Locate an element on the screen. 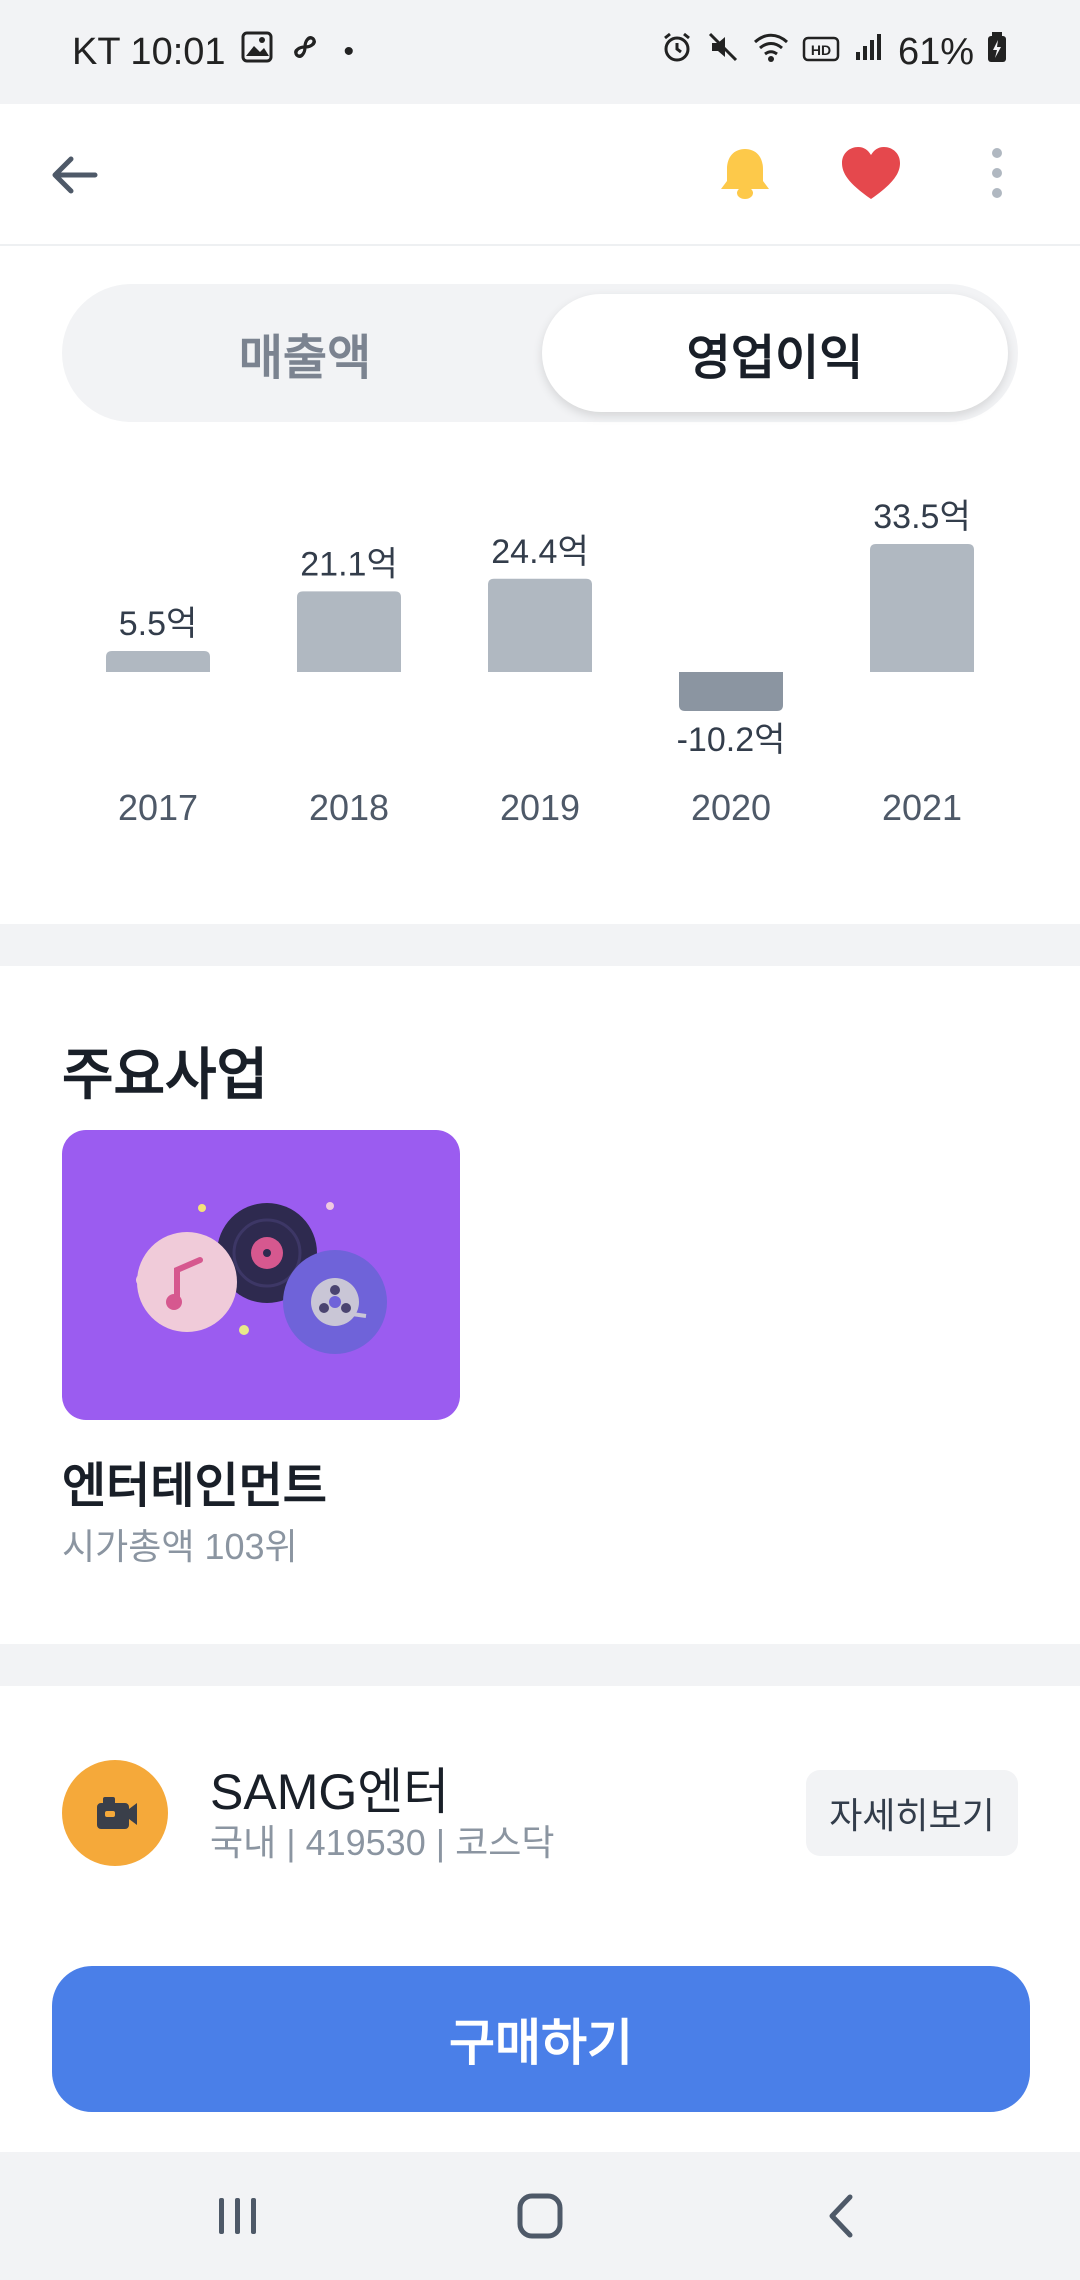  alarm-icon is located at coordinates (677, 52).